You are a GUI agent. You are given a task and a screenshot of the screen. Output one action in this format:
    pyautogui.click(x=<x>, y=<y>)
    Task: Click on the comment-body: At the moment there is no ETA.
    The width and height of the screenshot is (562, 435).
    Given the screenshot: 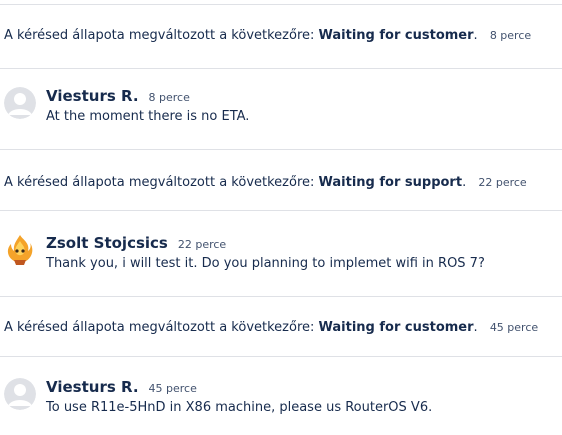 What is the action you would take?
    pyautogui.click(x=148, y=116)
    